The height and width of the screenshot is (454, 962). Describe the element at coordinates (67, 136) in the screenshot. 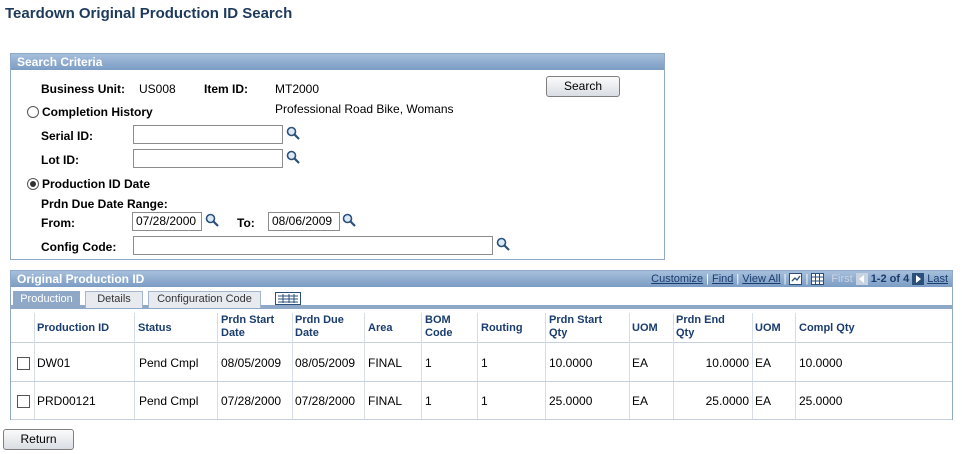

I see `serial-id-label: Serial ID:` at that location.